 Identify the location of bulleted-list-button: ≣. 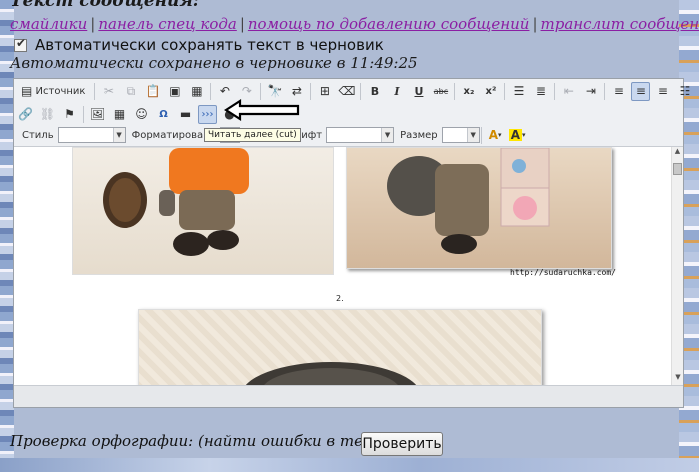
(540, 91).